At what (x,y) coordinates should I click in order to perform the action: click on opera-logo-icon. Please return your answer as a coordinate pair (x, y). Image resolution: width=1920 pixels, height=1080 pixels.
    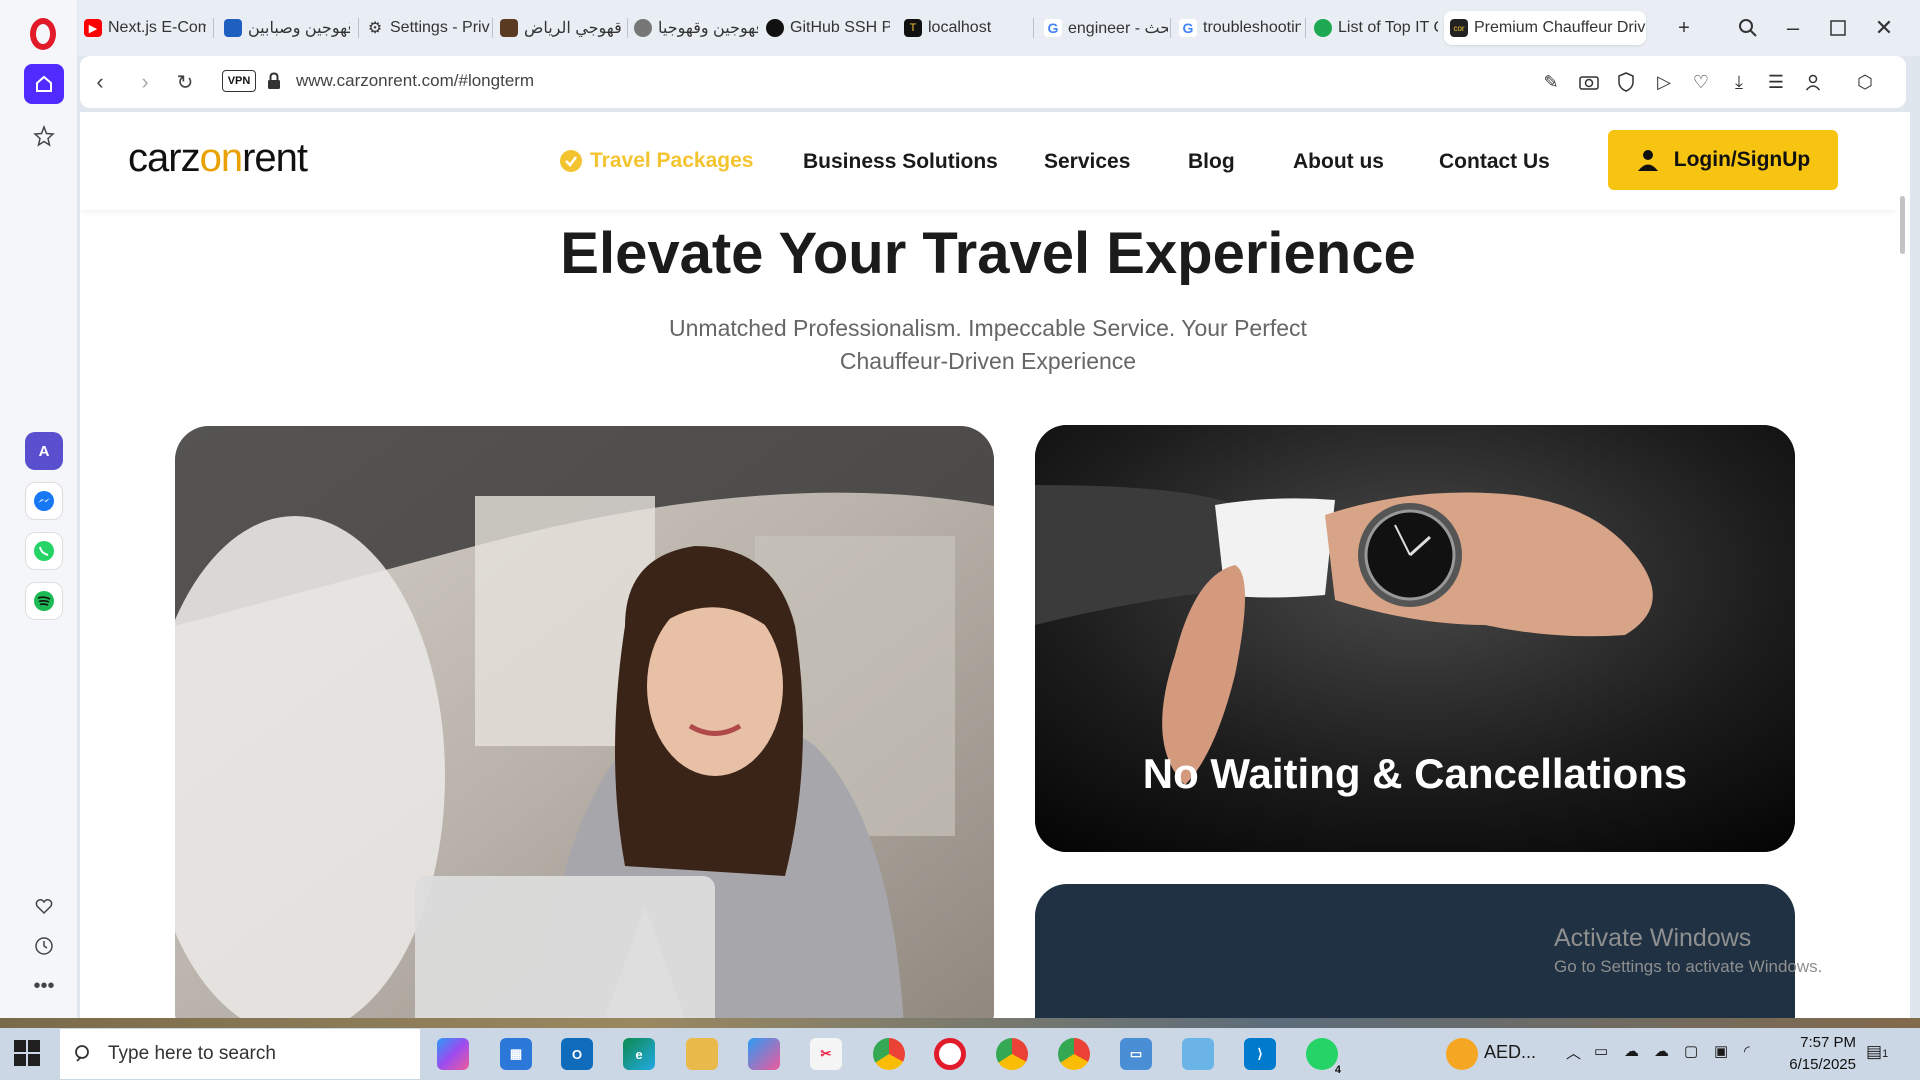
    Looking at the image, I should click on (43, 34).